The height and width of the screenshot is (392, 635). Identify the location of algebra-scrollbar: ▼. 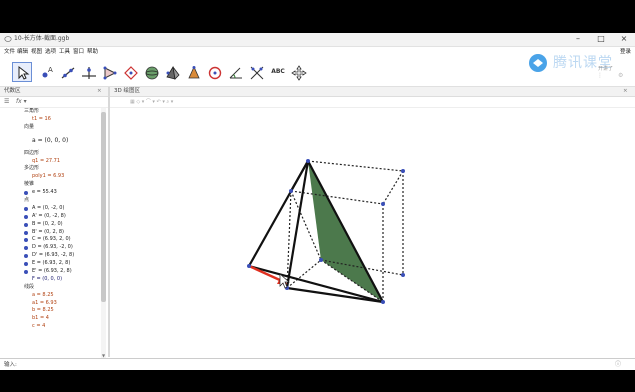
(103, 233).